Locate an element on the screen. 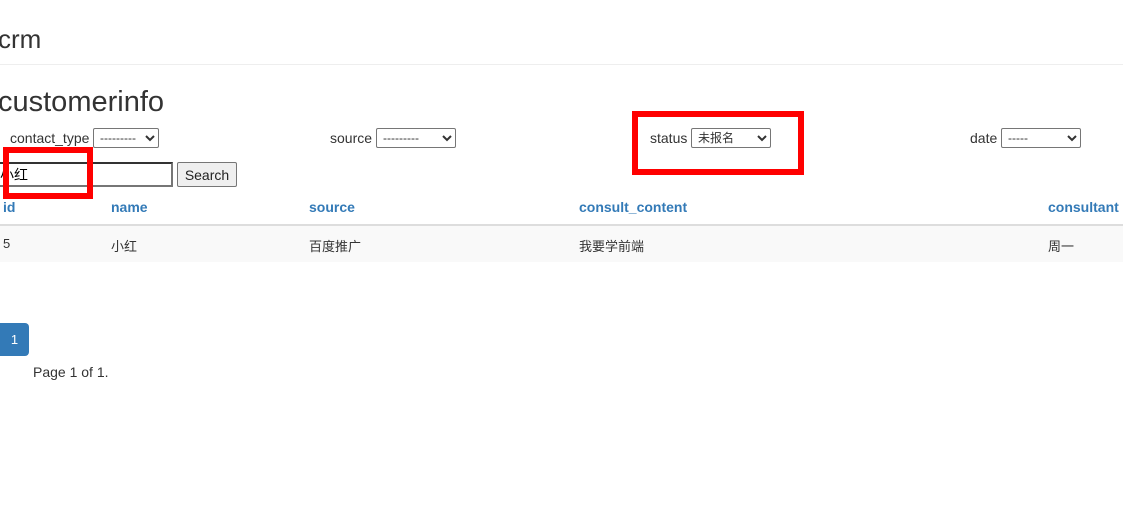  filter-source-select: --------- is located at coordinates (416, 138).